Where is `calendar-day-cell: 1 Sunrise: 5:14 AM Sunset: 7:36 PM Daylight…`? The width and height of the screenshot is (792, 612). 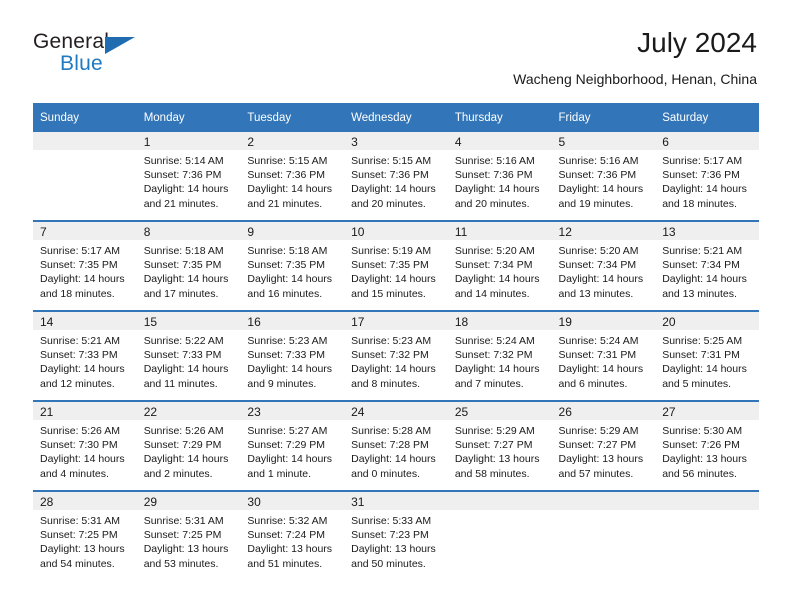 calendar-day-cell: 1 Sunrise: 5:14 AM Sunset: 7:36 PM Daylight… is located at coordinates (188, 176).